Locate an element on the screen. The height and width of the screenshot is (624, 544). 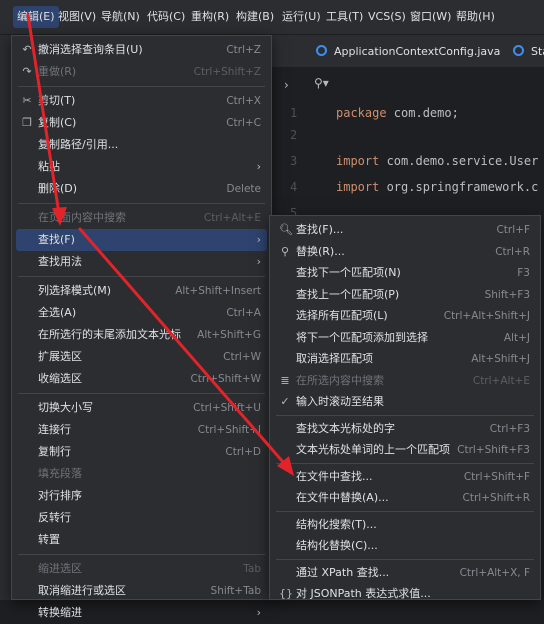
menu-item: 收缩选区 Ctrl+Shift+W is located at coordinates (141, 379).